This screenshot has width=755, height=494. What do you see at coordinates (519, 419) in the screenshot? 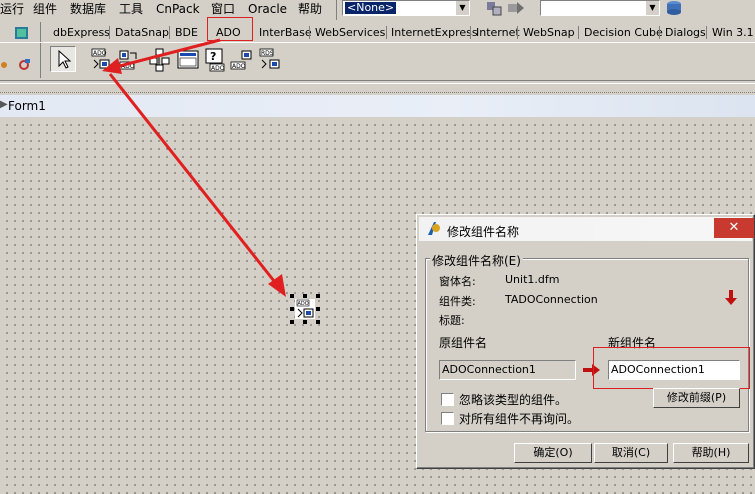
I see `dont-ask-label: 对所有组件不再询问。` at bounding box center [519, 419].